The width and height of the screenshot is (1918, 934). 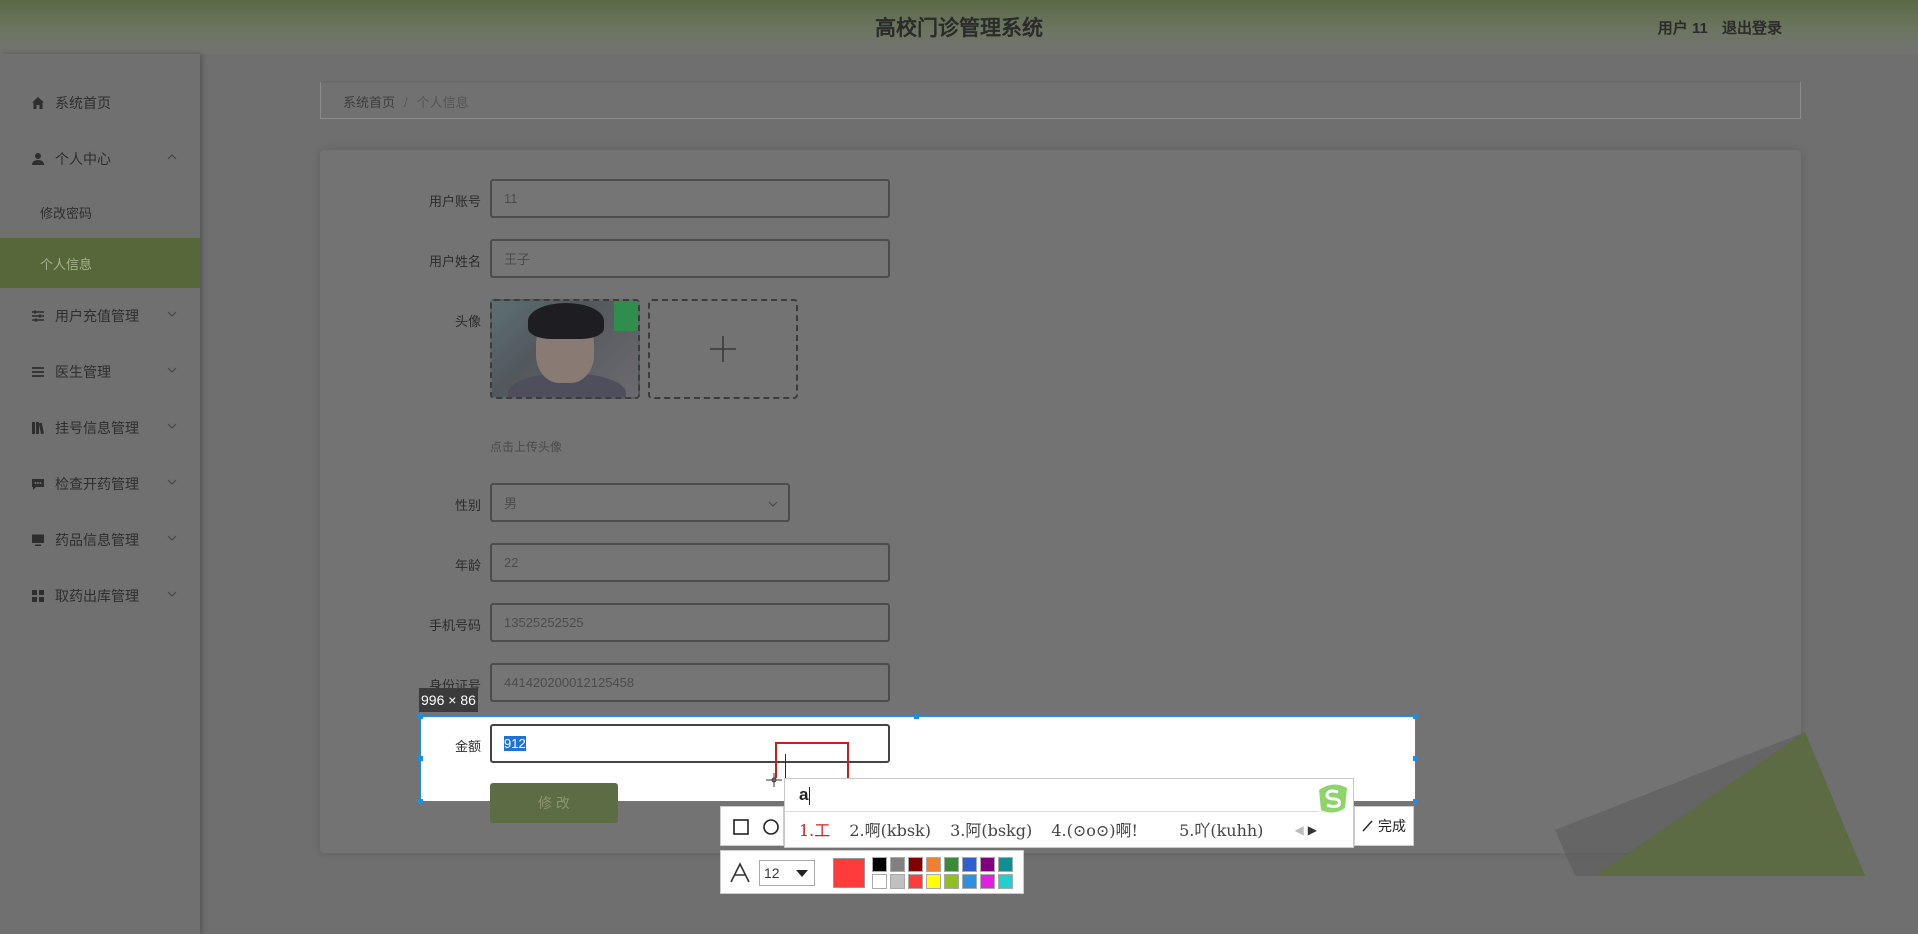 I want to click on gender-selected-value: 男, so click(x=511, y=503).